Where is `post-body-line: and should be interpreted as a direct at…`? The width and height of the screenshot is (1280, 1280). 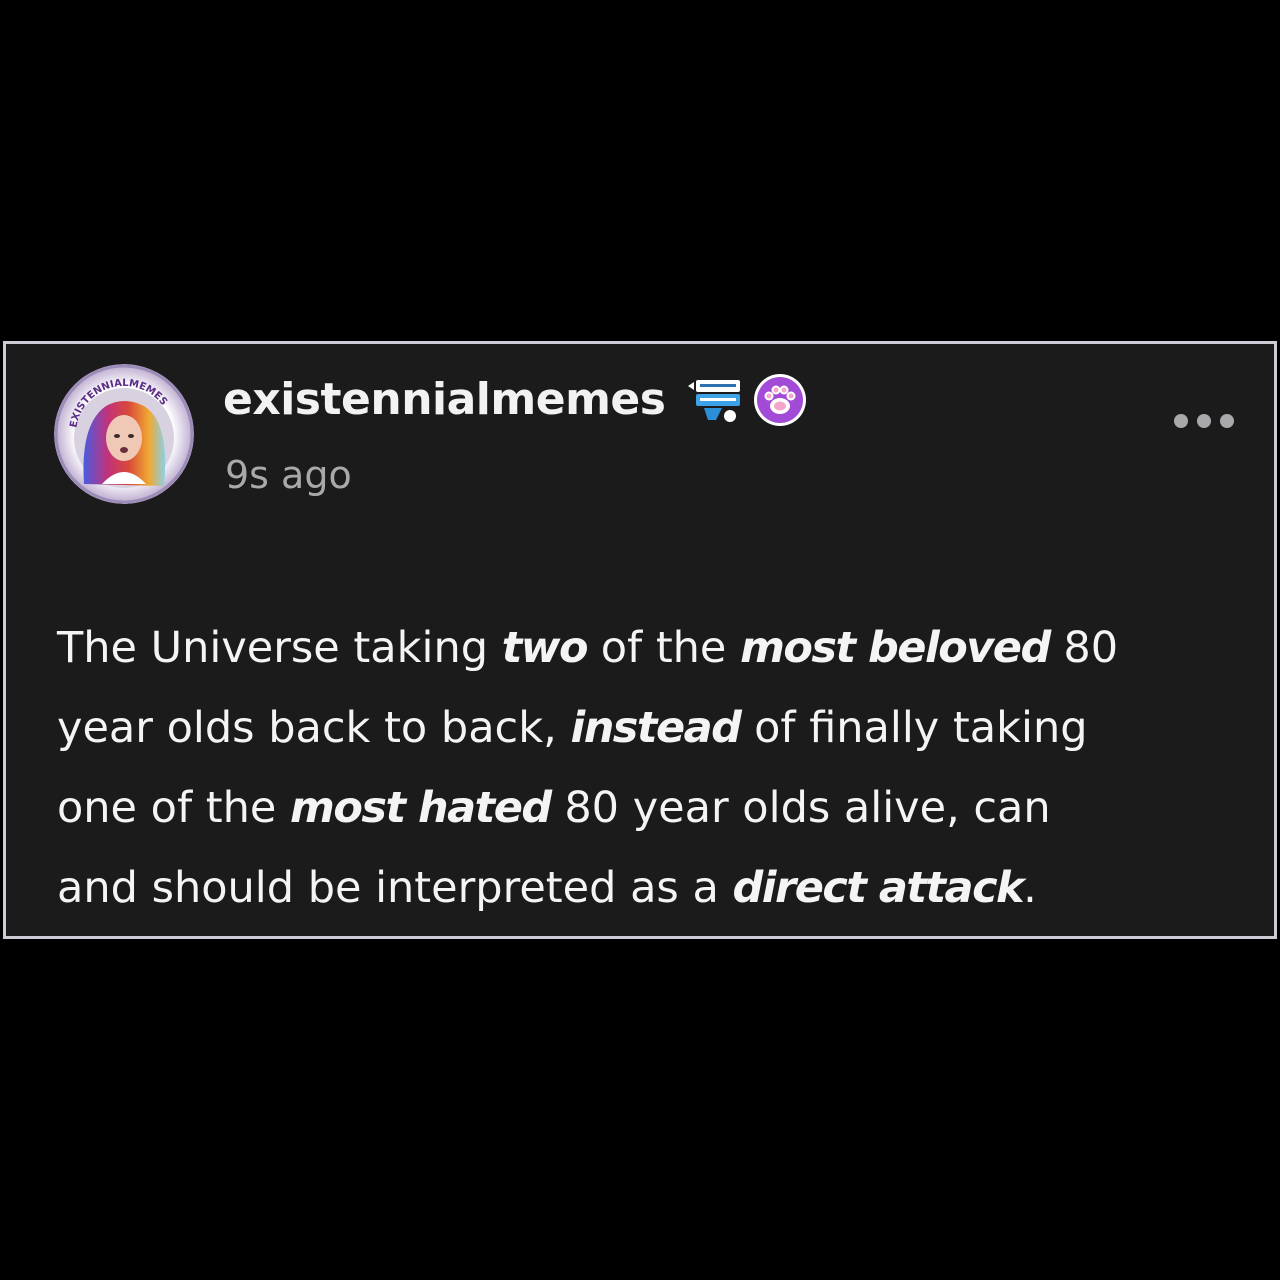 post-body-line: and should be interpreted as a direct at… is located at coordinates (652, 888).